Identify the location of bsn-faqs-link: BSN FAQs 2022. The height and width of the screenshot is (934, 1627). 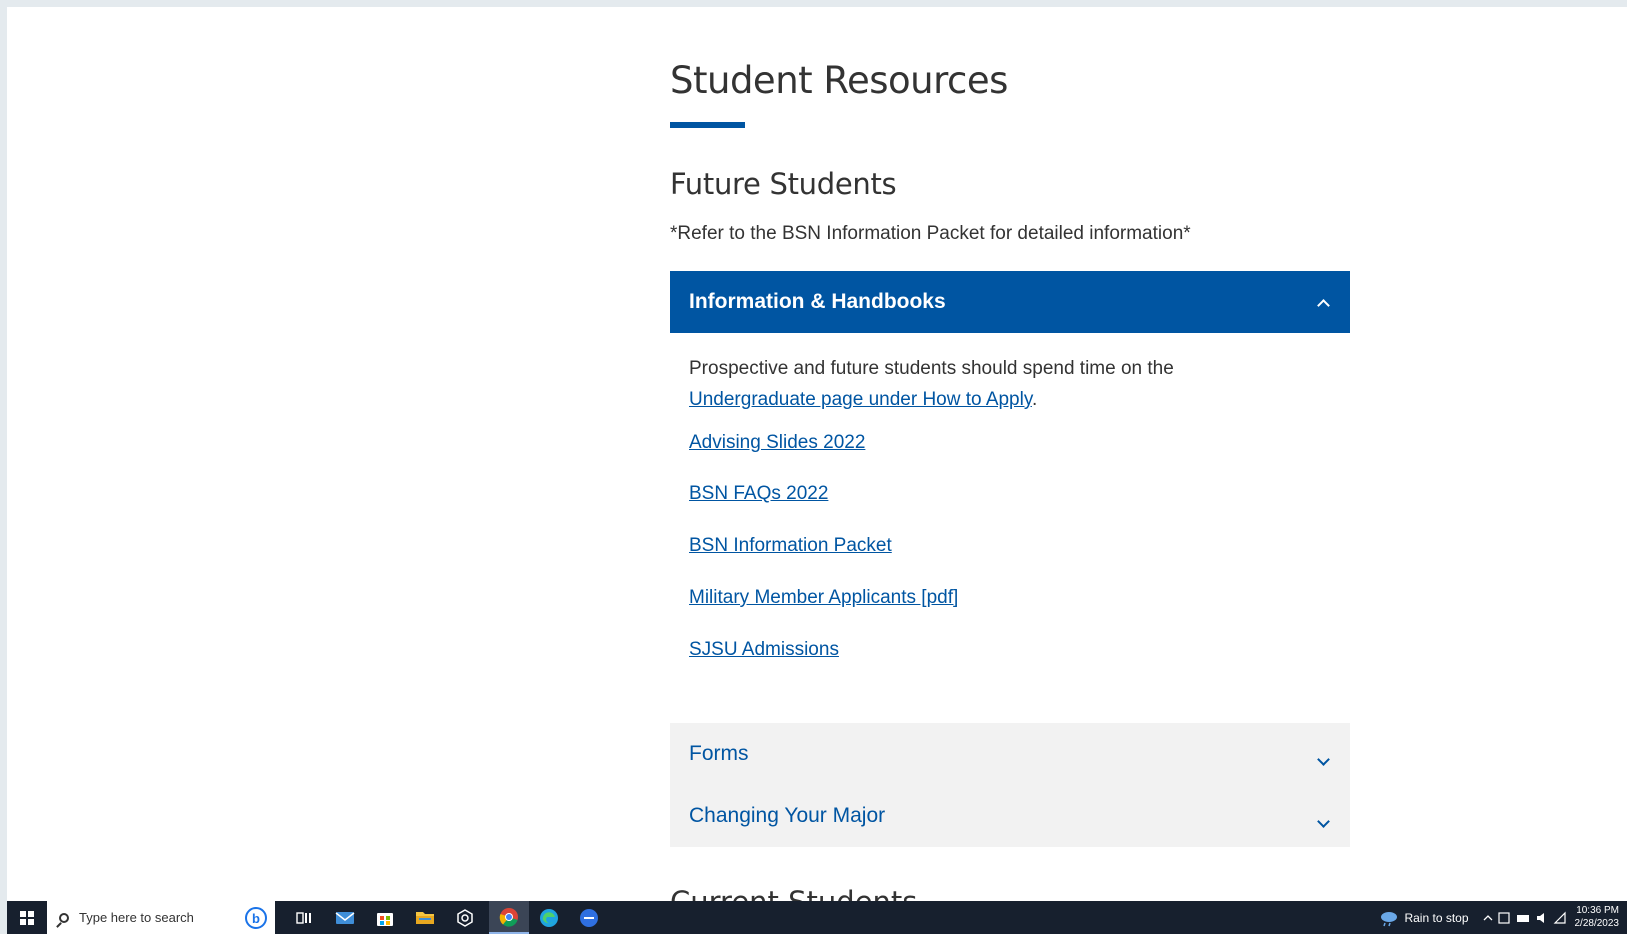
(758, 493).